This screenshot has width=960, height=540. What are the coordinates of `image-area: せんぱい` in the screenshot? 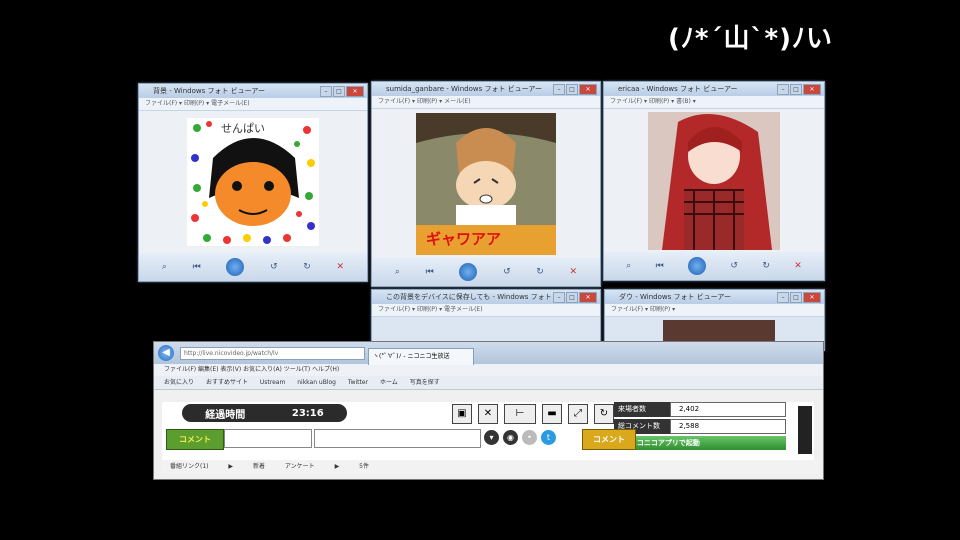 It's located at (253, 182).